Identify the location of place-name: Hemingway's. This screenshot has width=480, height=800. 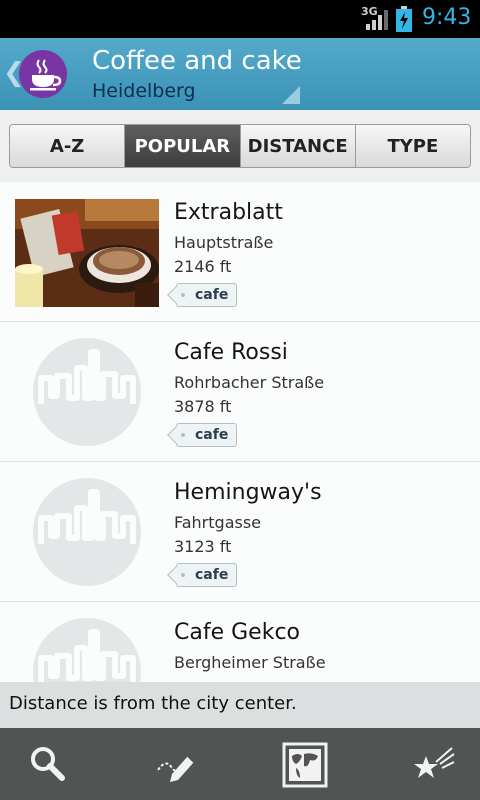
(248, 492).